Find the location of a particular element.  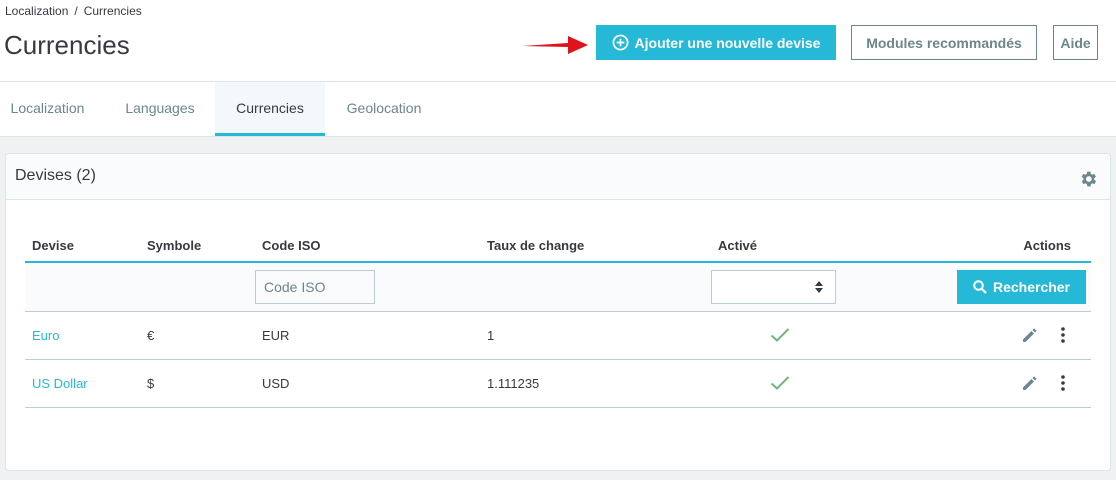

currency-symbol: € is located at coordinates (197, 335).